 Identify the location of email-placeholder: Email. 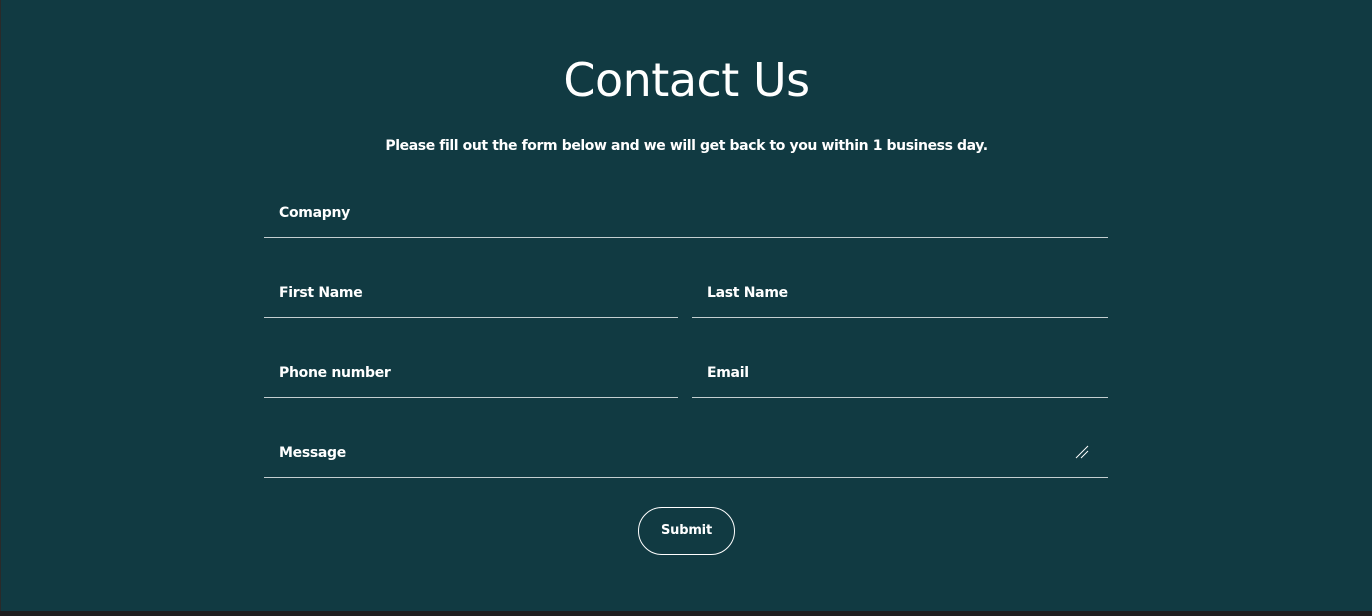
(728, 373).